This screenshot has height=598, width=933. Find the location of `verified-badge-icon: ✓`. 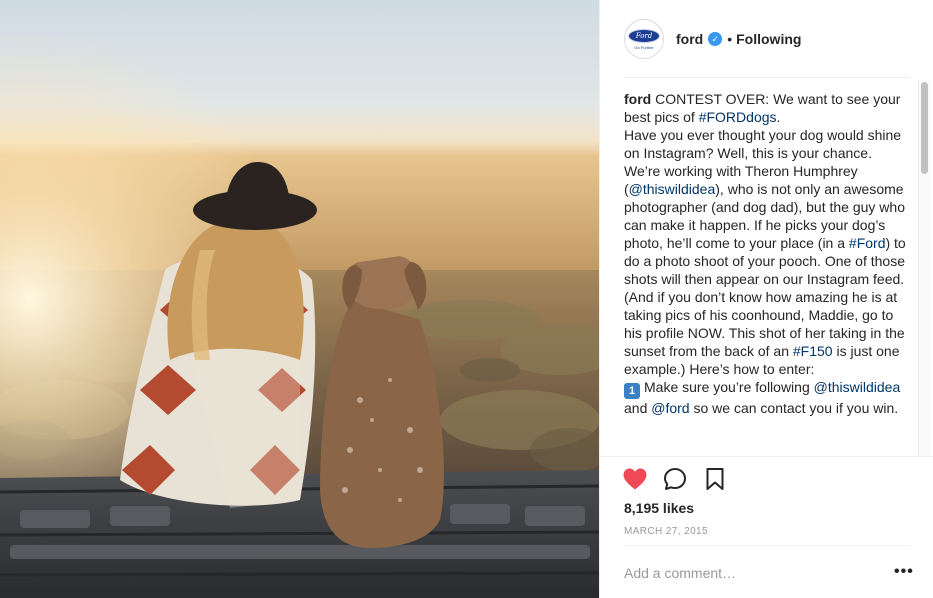

verified-badge-icon: ✓ is located at coordinates (715, 39).